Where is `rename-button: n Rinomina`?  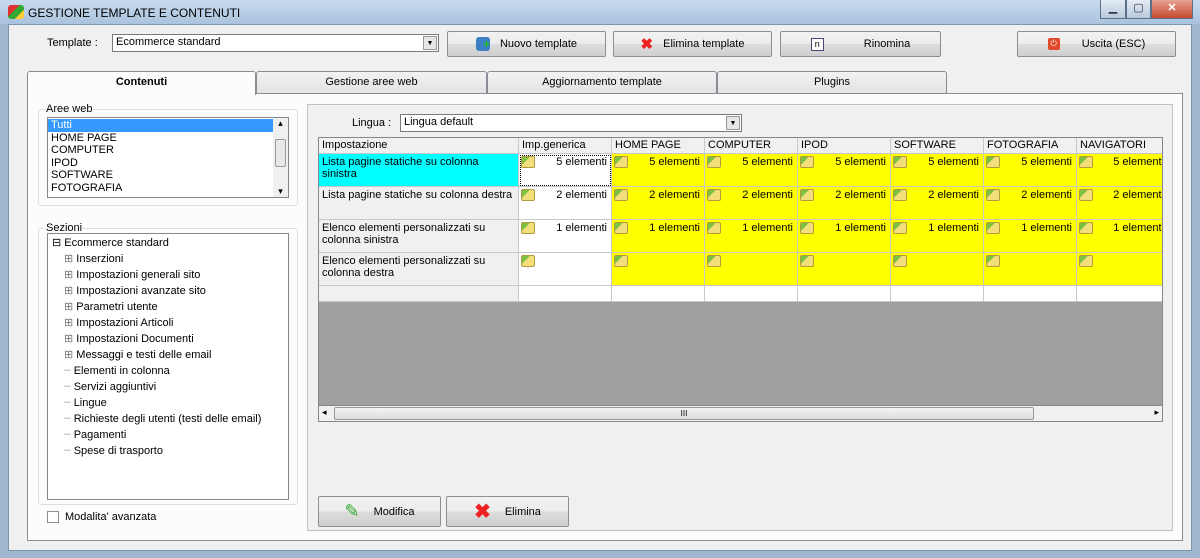 rename-button: n Rinomina is located at coordinates (860, 44).